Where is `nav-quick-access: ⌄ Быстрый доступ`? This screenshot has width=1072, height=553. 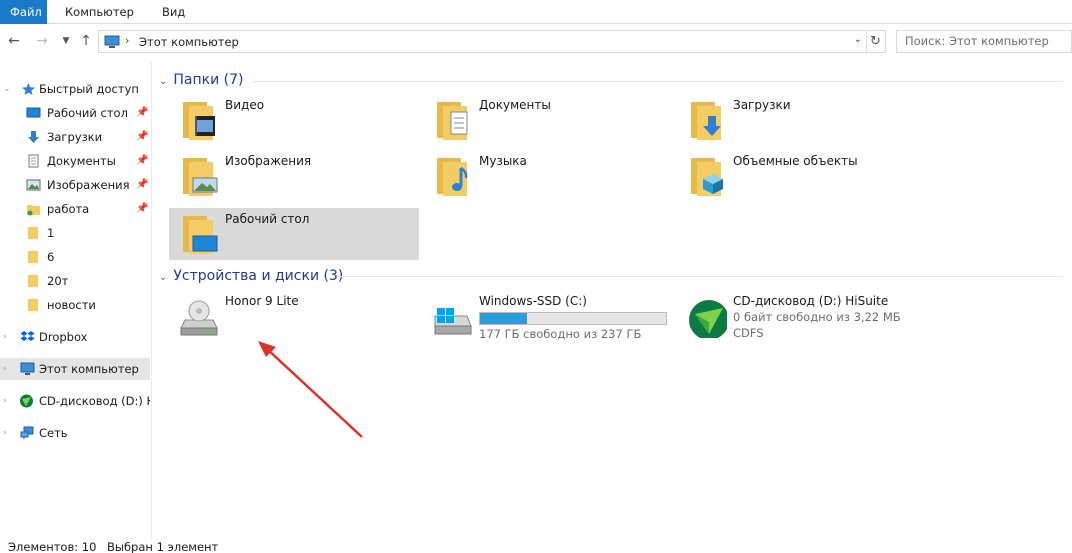
nav-quick-access: ⌄ Быстрый доступ is located at coordinates (75, 89).